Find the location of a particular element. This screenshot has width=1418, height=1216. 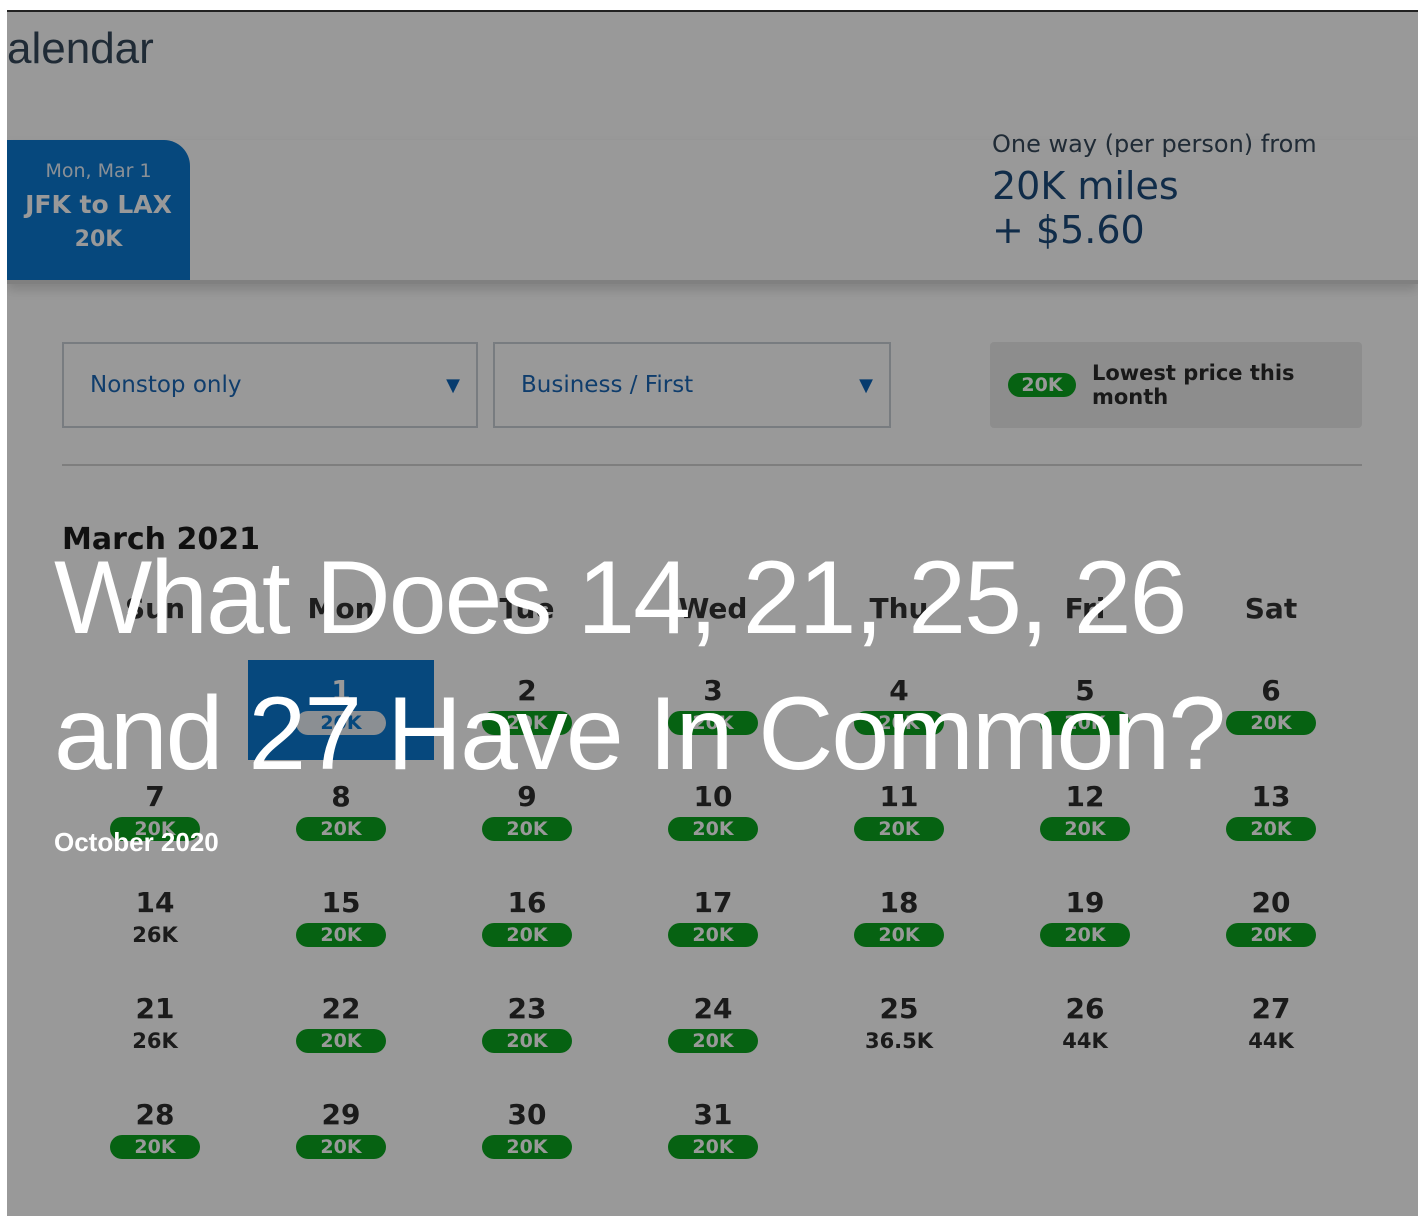

article-date: October 2020 is located at coordinates (136, 842).